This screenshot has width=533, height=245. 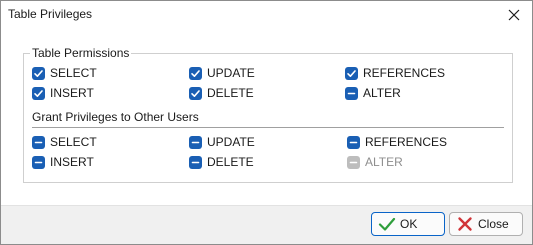 I want to click on red-x-icon, so click(x=465, y=224).